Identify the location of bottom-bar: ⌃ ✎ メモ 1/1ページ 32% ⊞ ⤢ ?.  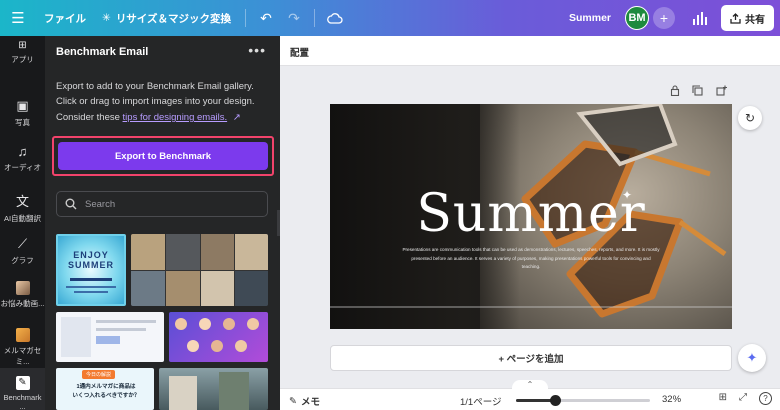
(530, 395).